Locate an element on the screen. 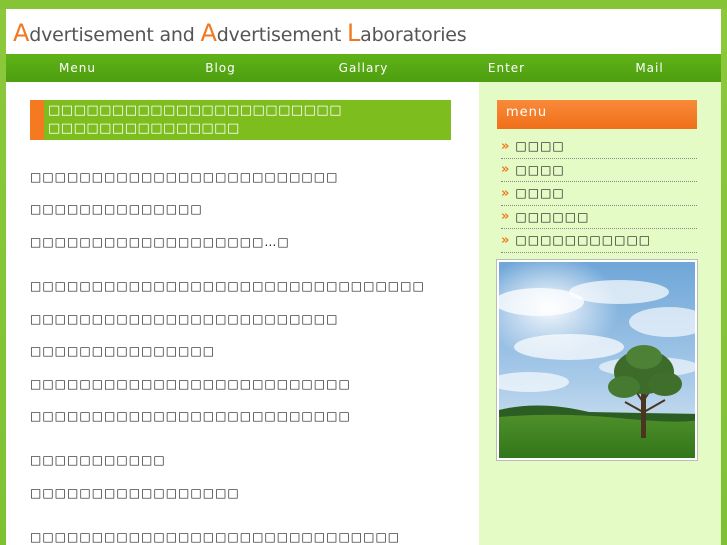 The image size is (727, 545). paragraph: □□□□□□□□□□□□□□□□□□□□□□□□□□□□□□ is located at coordinates (215, 537).